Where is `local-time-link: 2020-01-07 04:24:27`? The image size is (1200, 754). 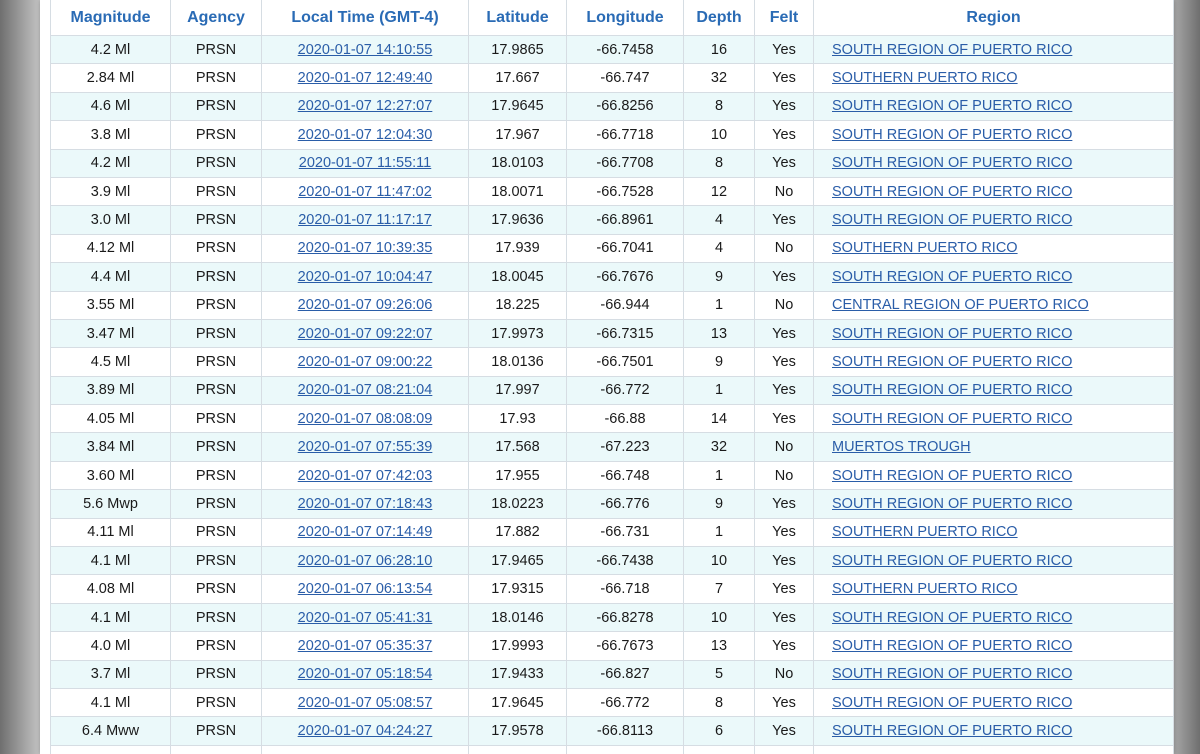 local-time-link: 2020-01-07 04:24:27 is located at coordinates (365, 731).